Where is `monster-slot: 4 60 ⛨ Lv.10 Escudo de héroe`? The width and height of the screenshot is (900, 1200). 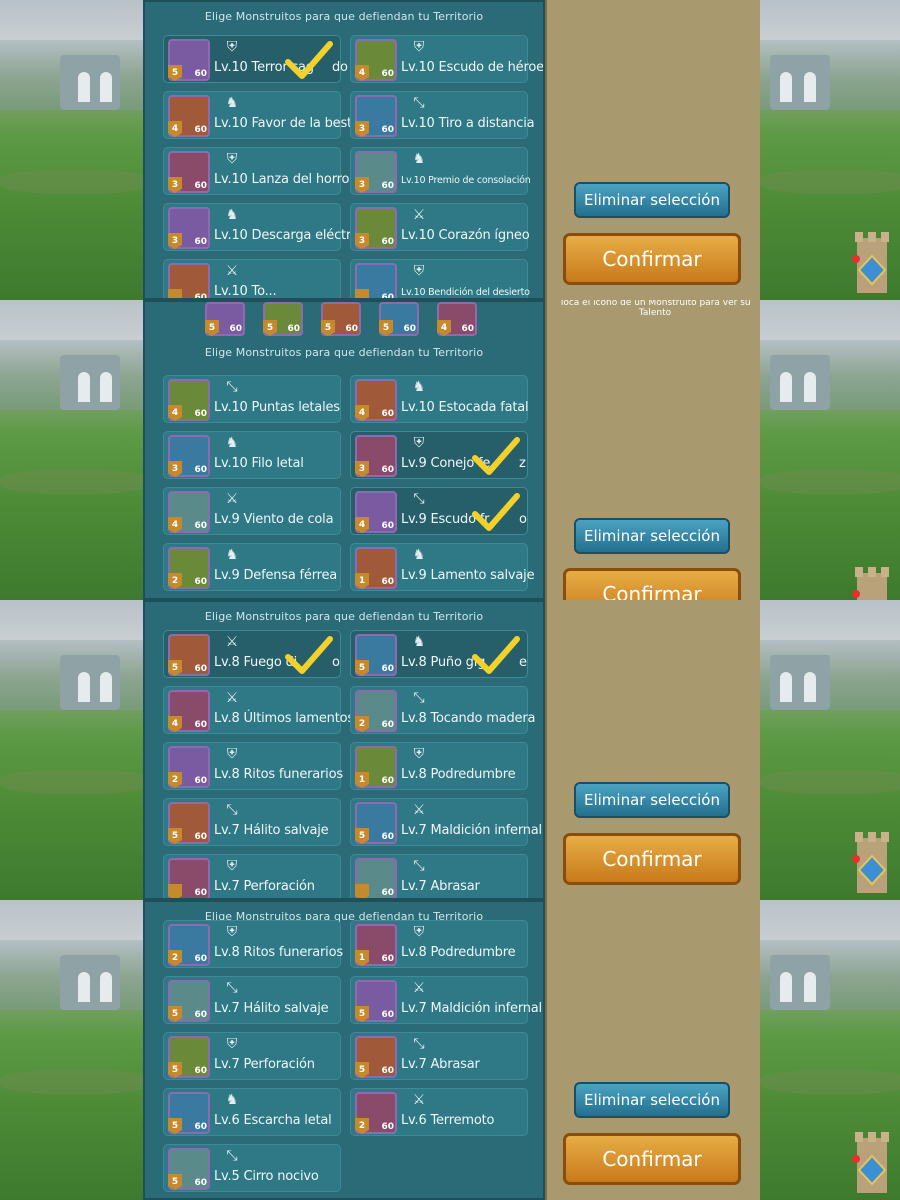
monster-slot: 4 60 ⛨ Lv.10 Escudo de héroe is located at coordinates (446, 59).